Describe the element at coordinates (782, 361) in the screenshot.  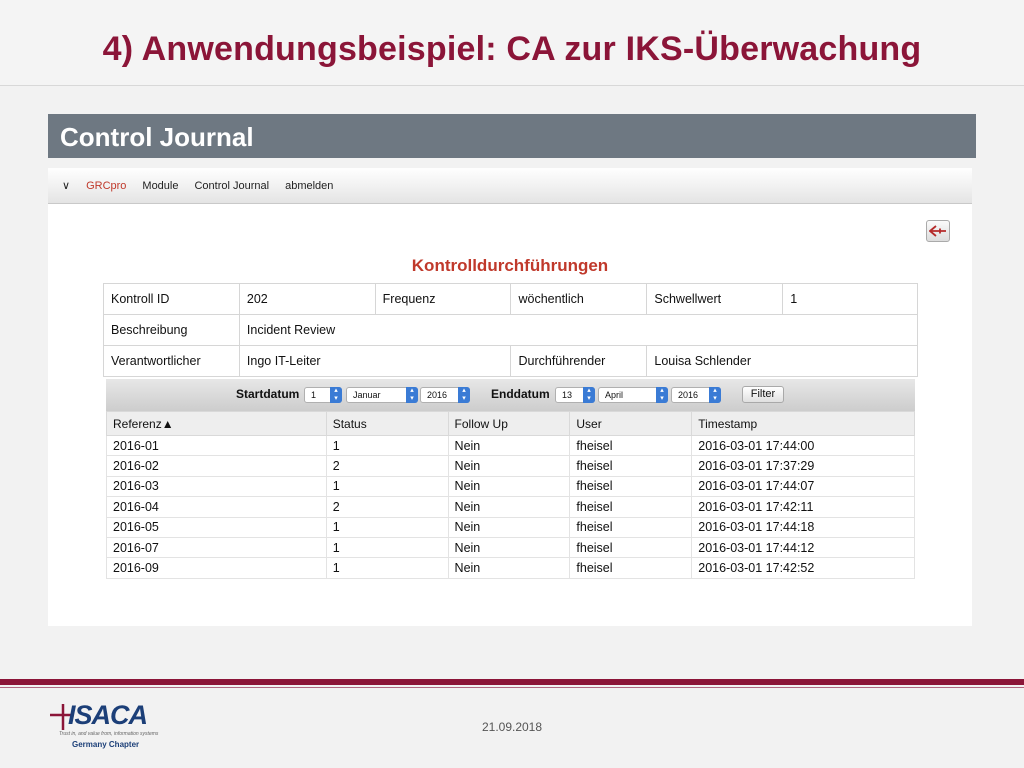
I see `info-value: Louisa Schlender` at that location.